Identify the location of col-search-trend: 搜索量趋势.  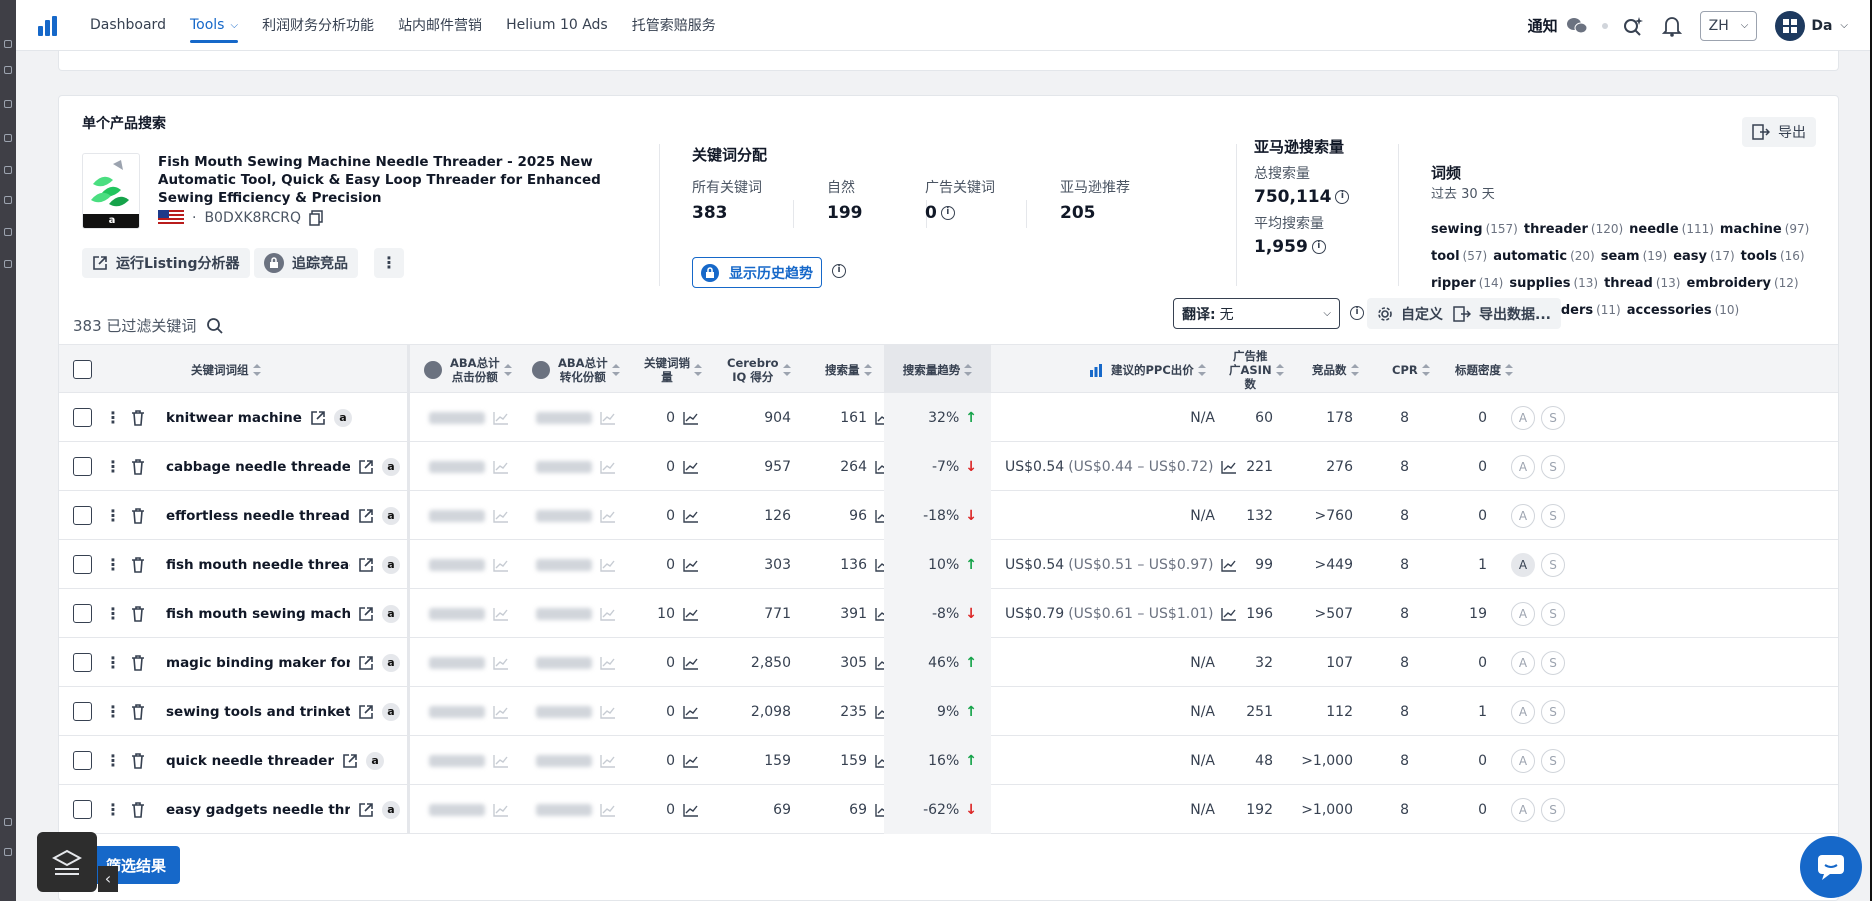
(937, 369).